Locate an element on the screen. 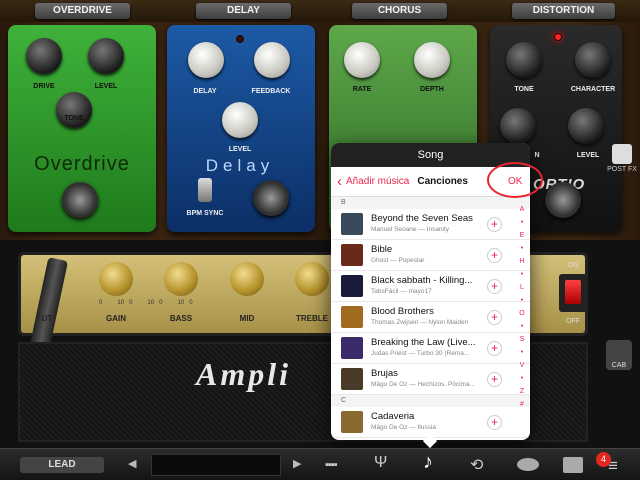 Image resolution: width=640 pixels, height=480 pixels. song-row: Cadaveria Mägo De Oz — Ilussia + is located at coordinates (430, 422).